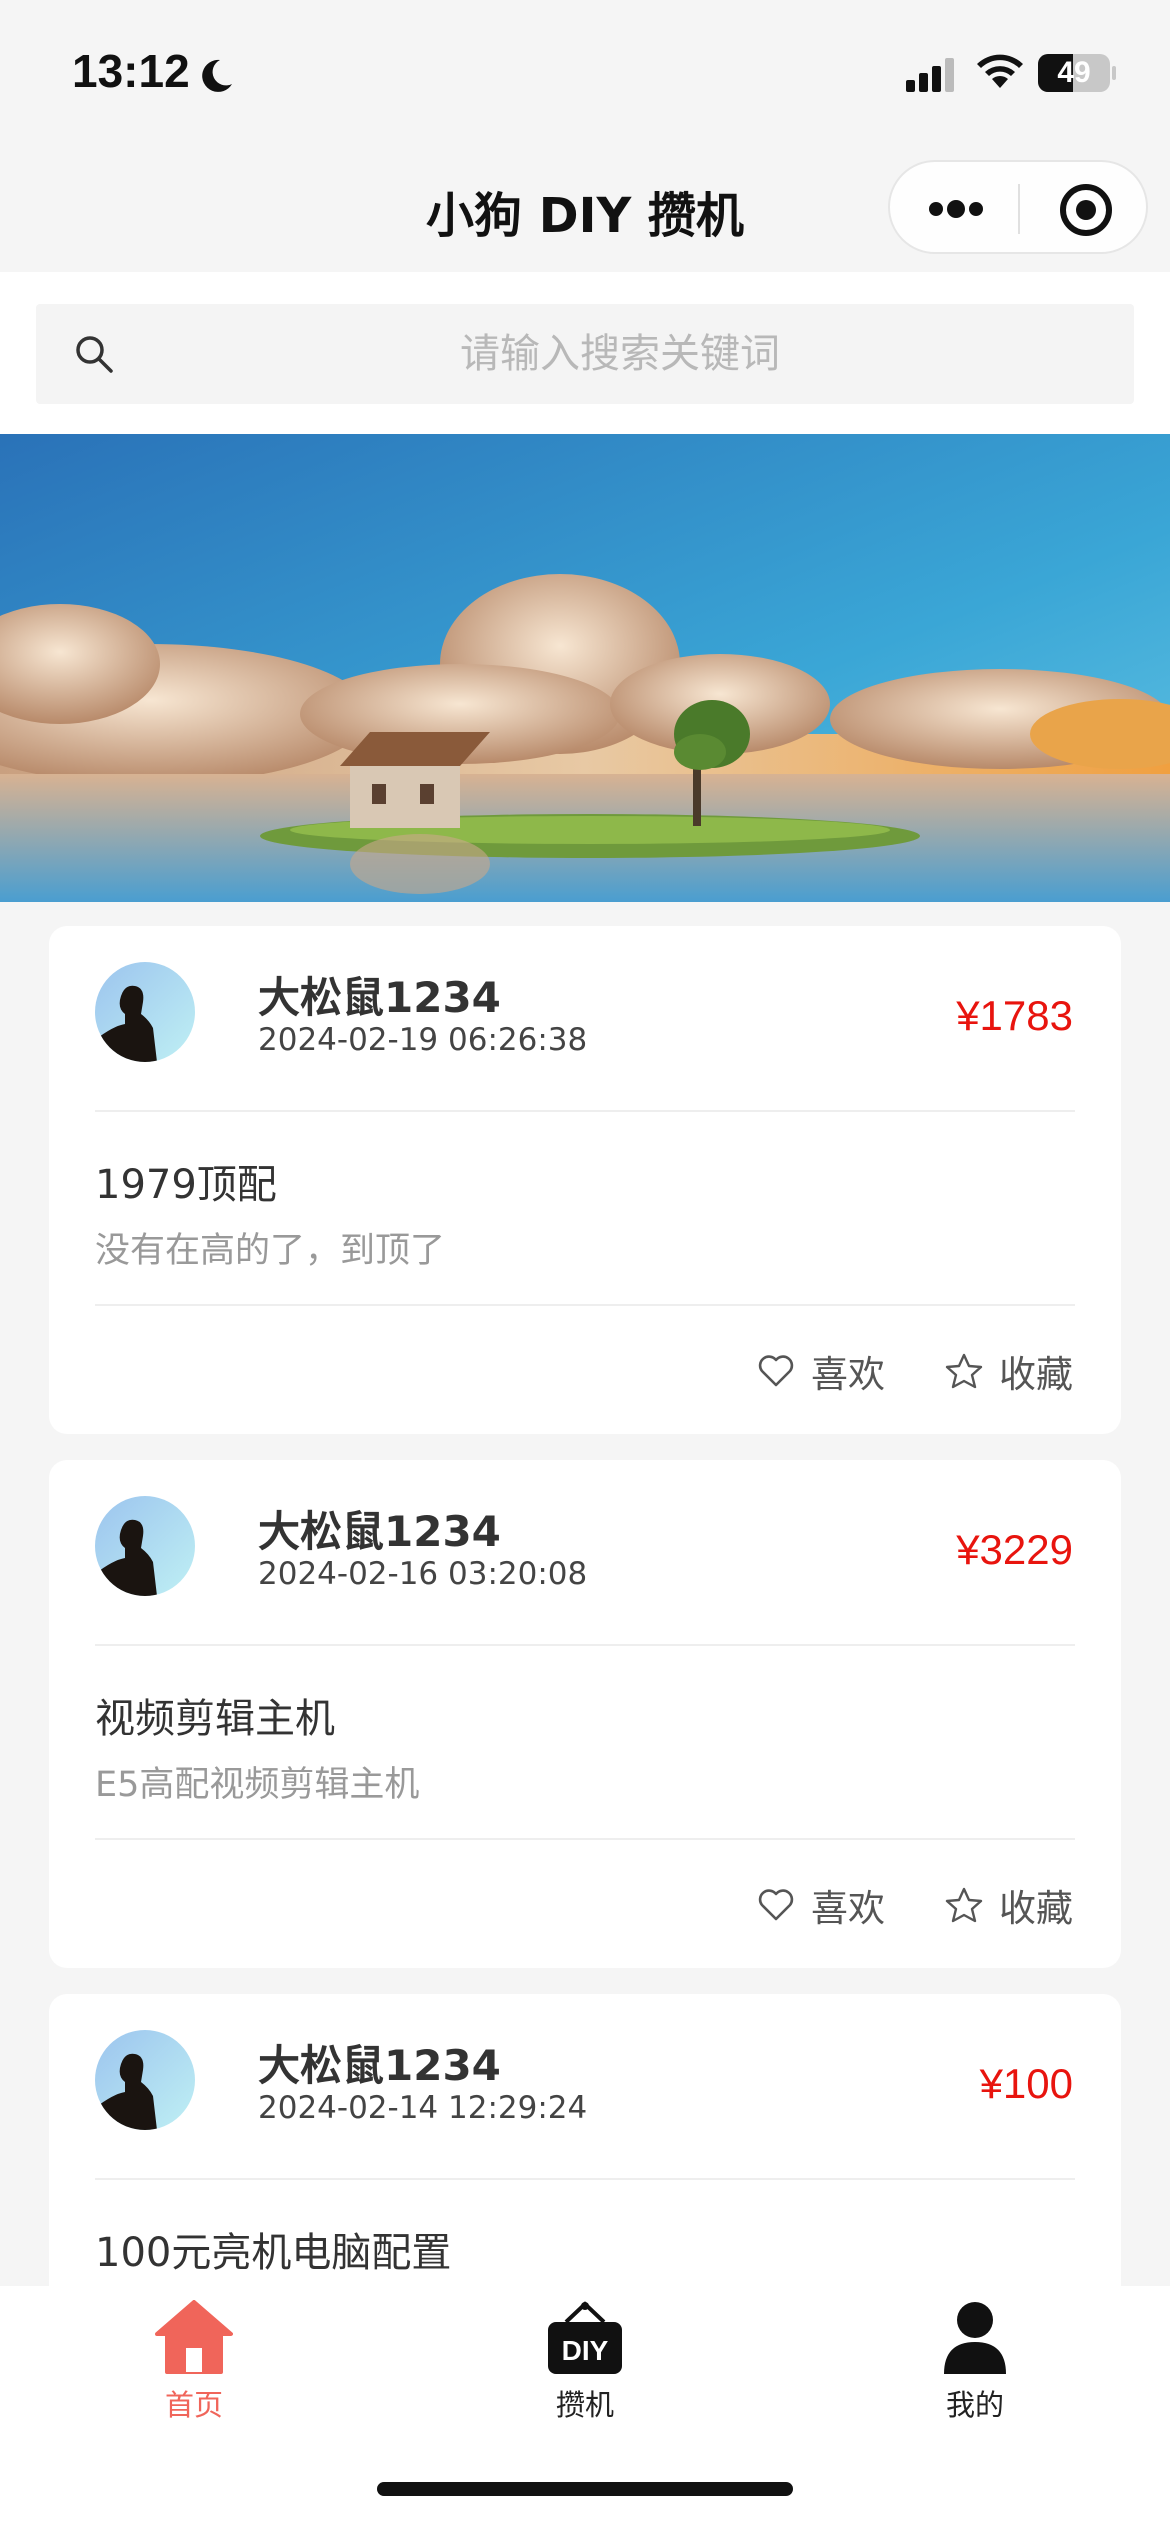 The image size is (1170, 2532). Describe the element at coordinates (131, 71) in the screenshot. I see `status-time: 13:12` at that location.